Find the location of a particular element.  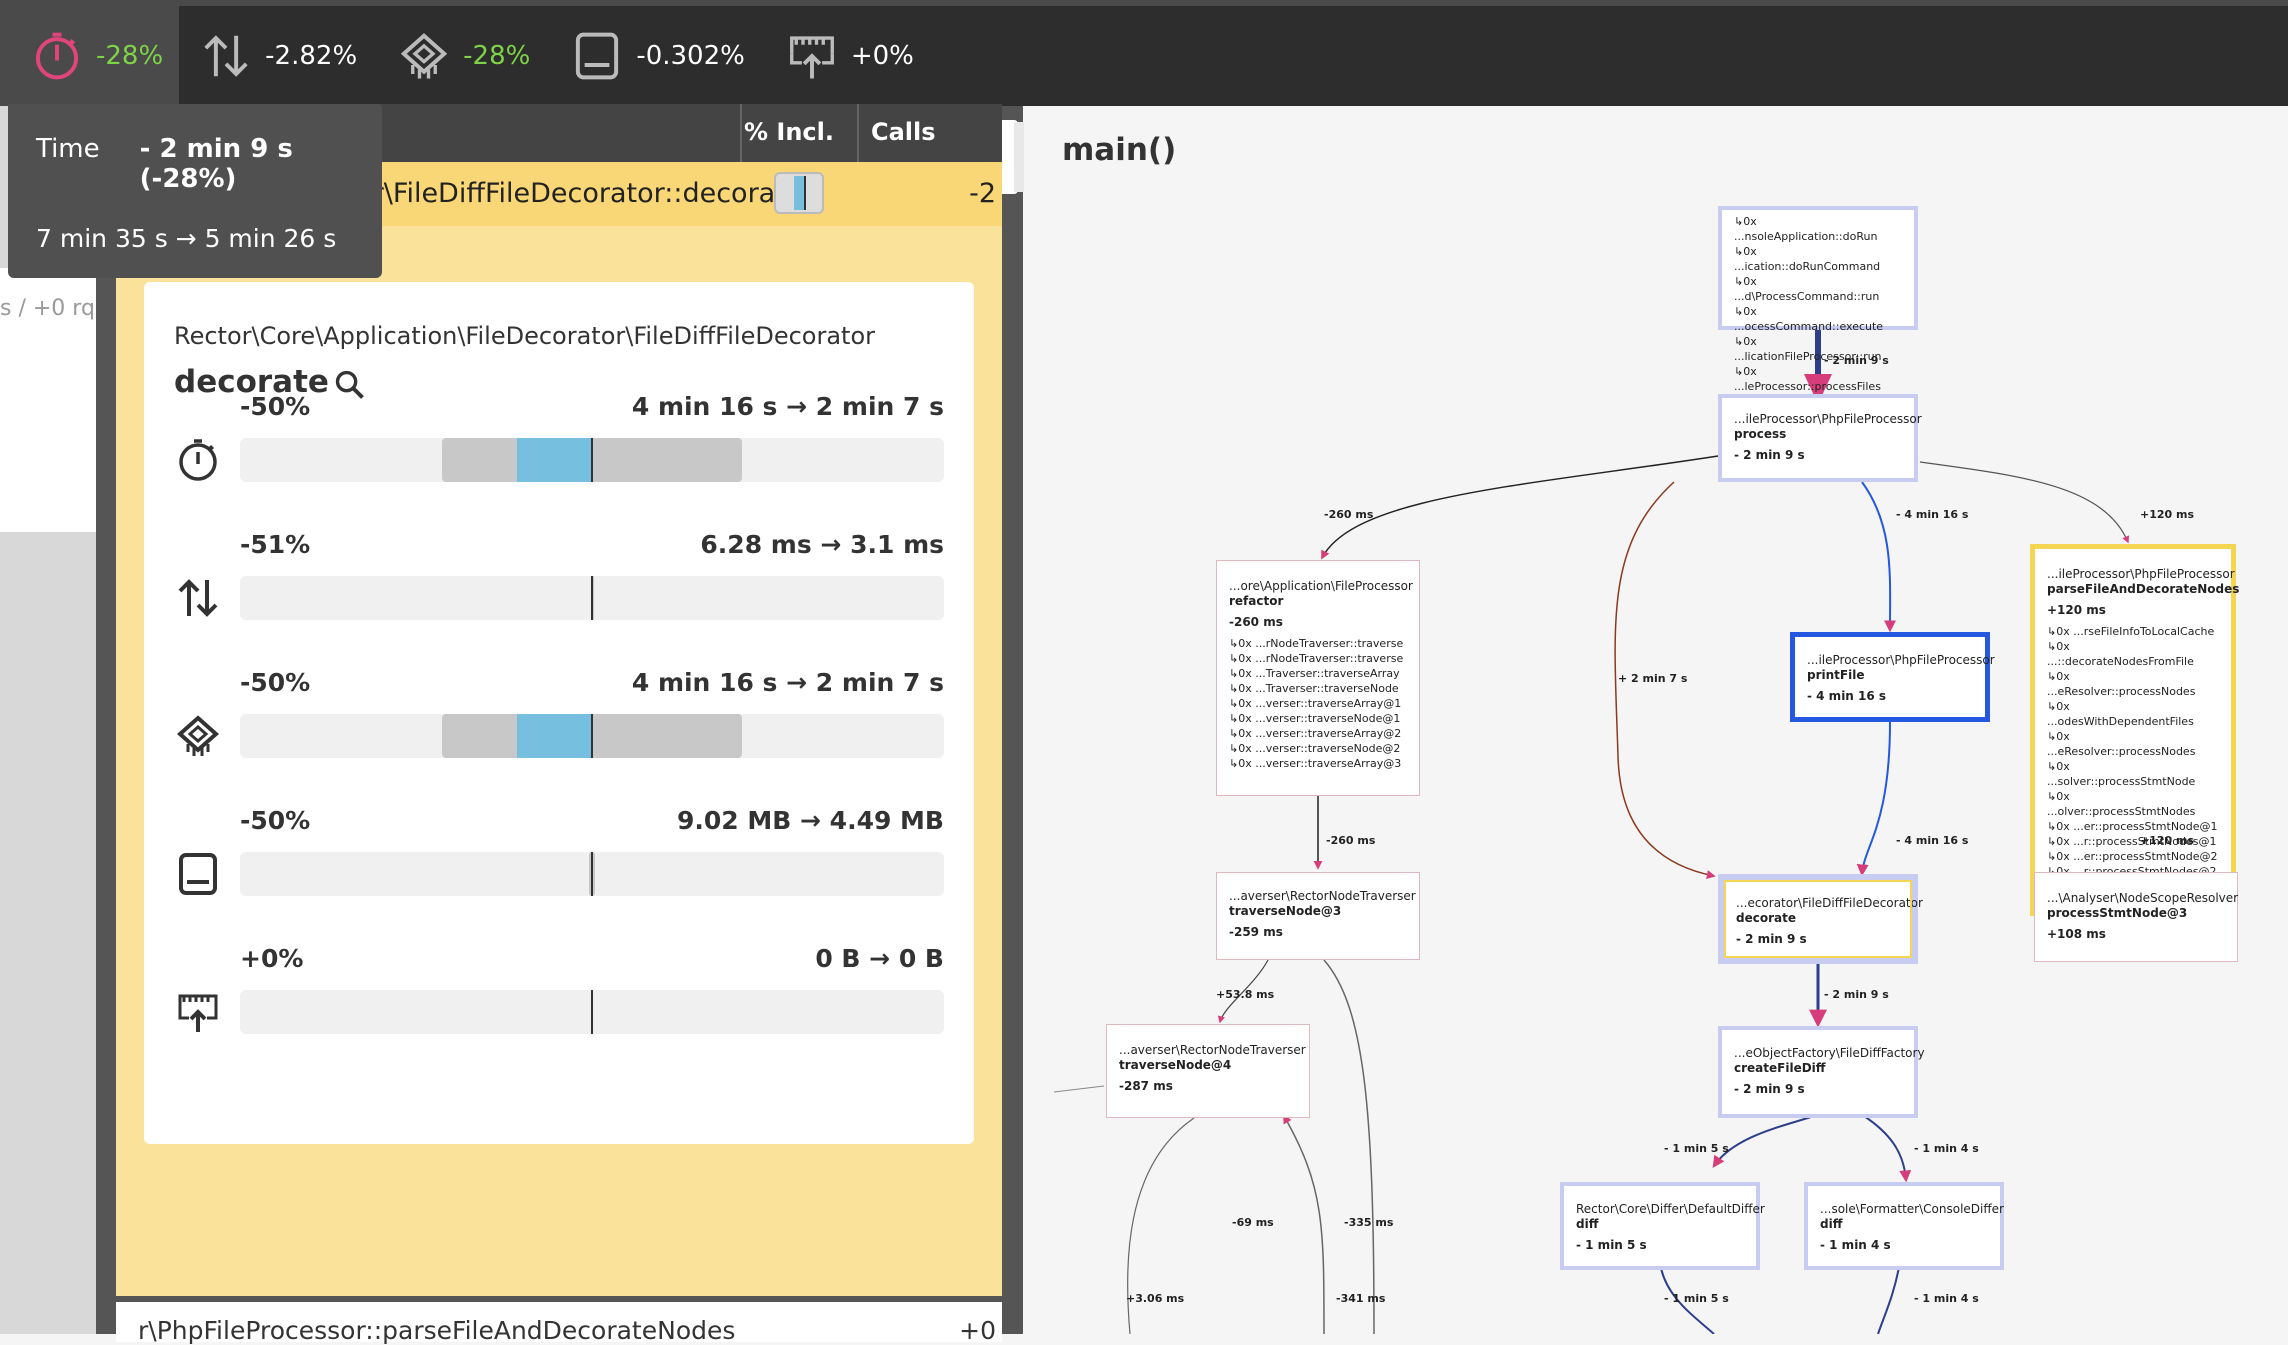

edge-label: -69 ms is located at coordinates (1253, 1222).